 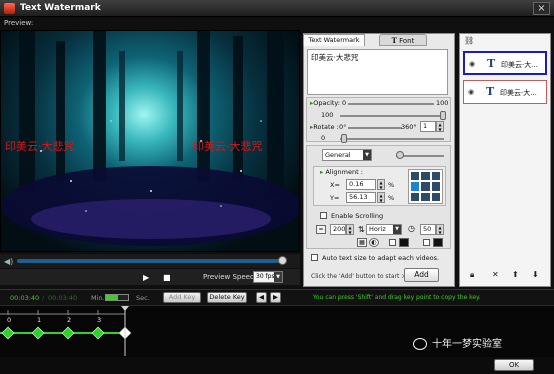 I want to click on alignment-label: ▸ Alignment :, so click(x=341, y=172).